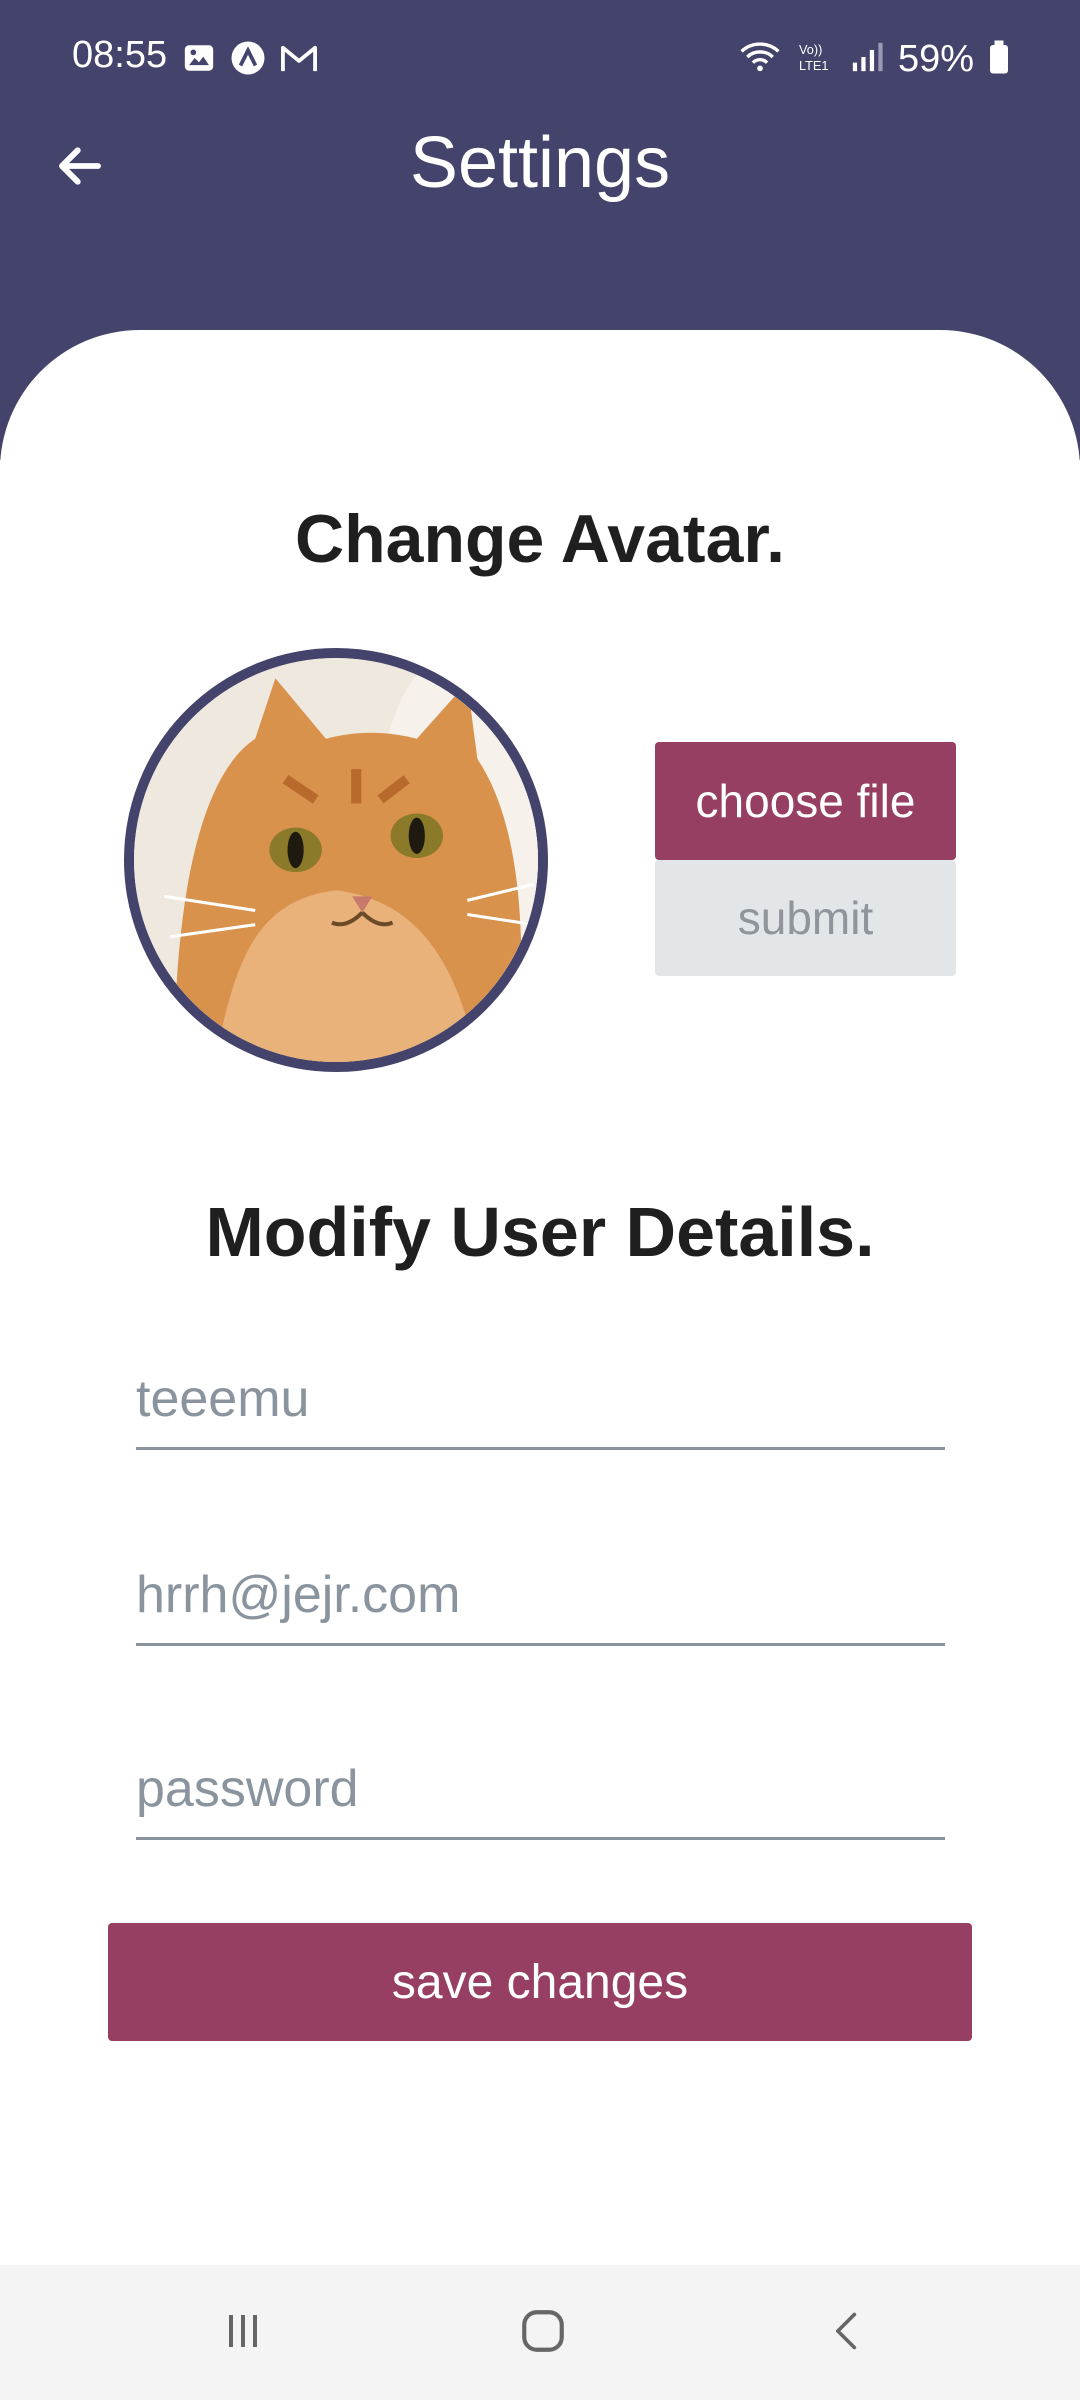  What do you see at coordinates (540, 60) in the screenshot?
I see `status-bar: 08:55 Vo)) LTE1 59%` at bounding box center [540, 60].